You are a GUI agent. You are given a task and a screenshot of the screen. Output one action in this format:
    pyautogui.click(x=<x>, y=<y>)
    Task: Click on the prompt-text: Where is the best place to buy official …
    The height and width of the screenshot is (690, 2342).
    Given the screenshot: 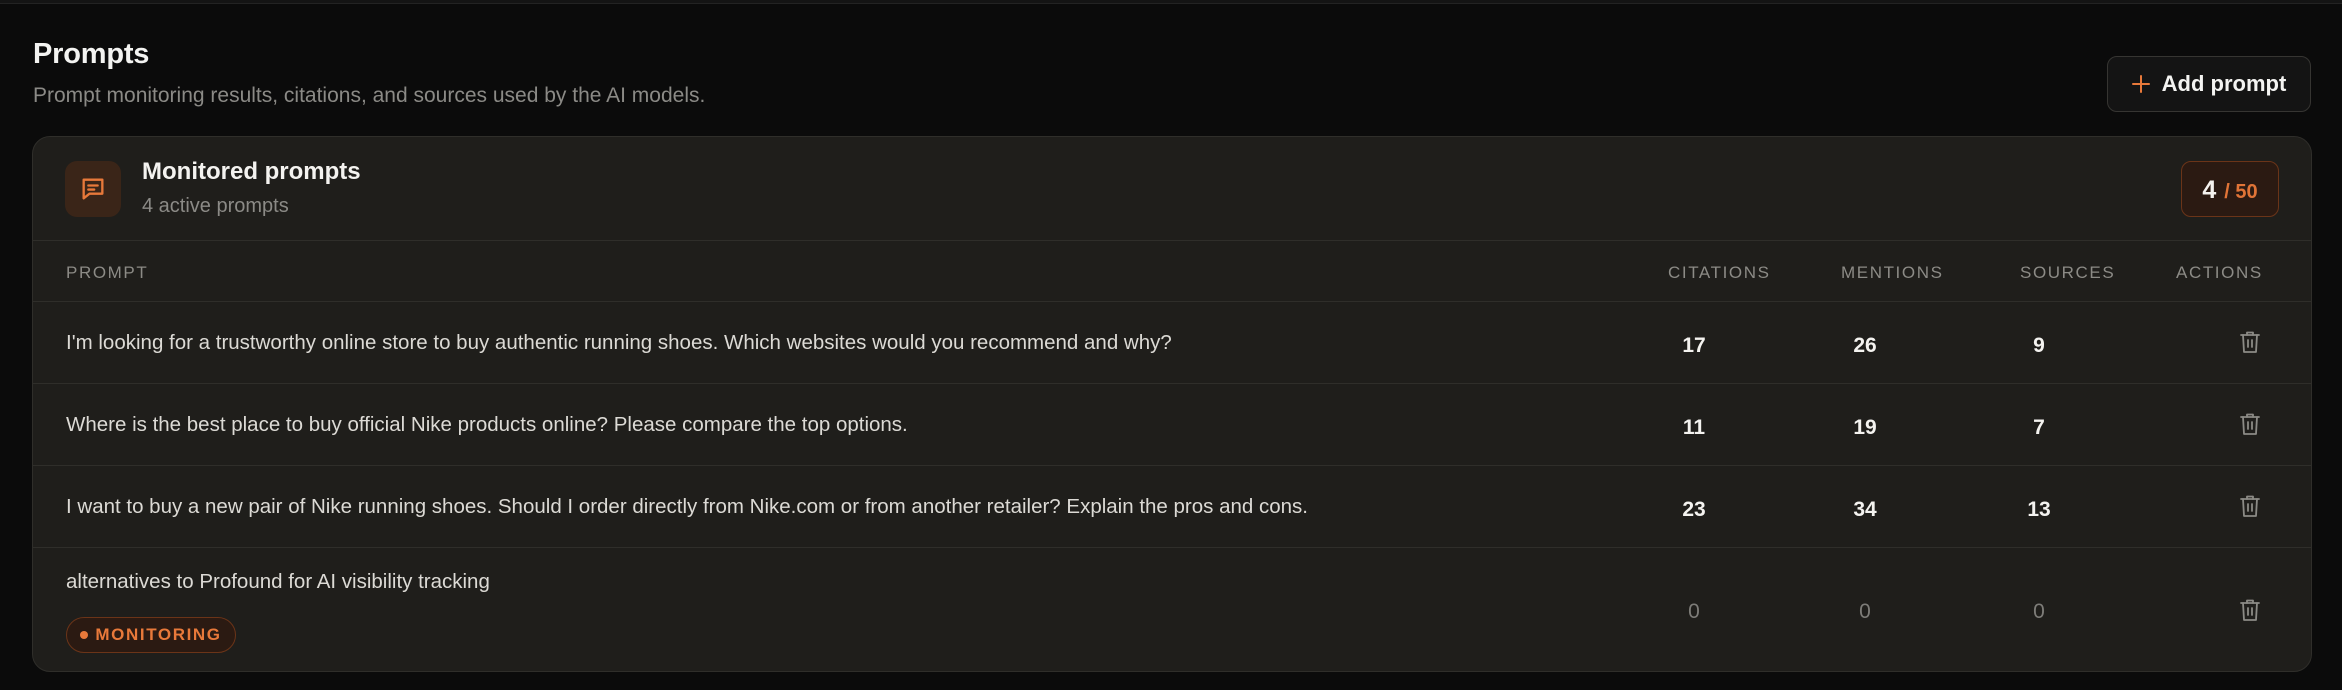 What is the action you would take?
    pyautogui.click(x=487, y=424)
    